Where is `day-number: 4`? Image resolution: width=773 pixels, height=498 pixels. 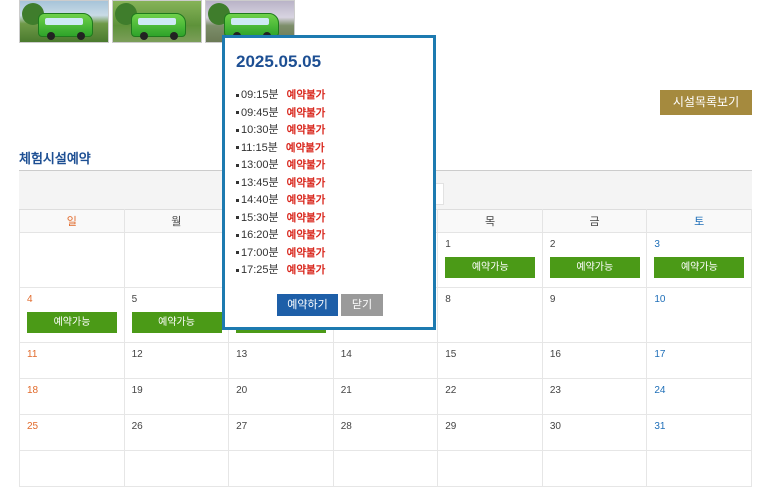
day-number: 4 is located at coordinates (30, 299).